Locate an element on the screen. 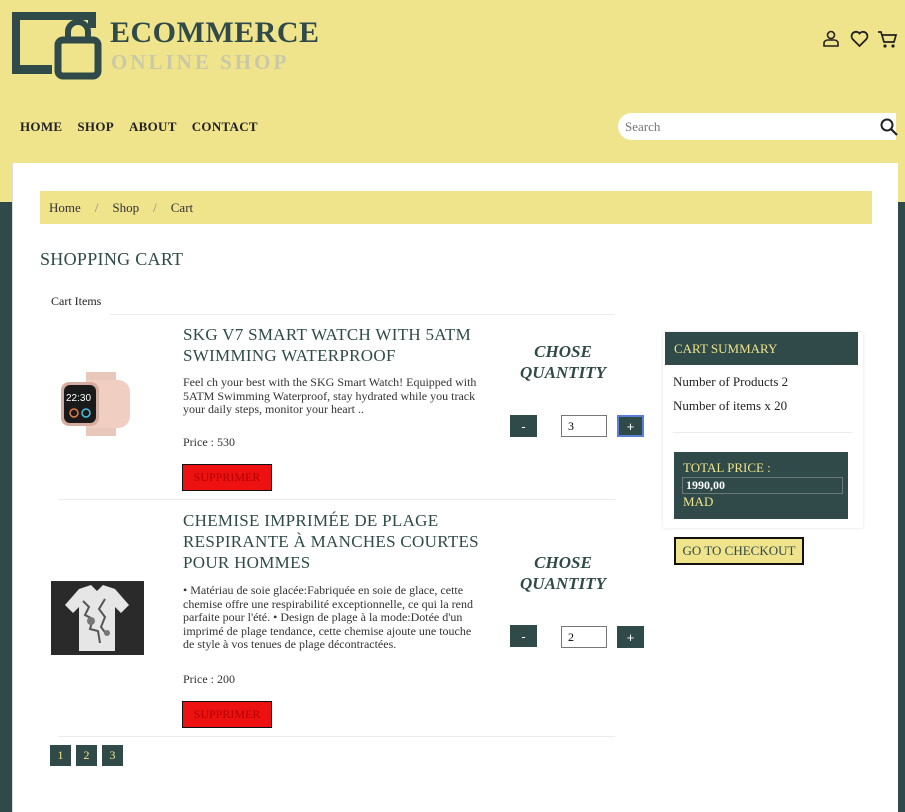 The width and height of the screenshot is (905, 812). items-count: Number of items x 20 is located at coordinates (730, 405).